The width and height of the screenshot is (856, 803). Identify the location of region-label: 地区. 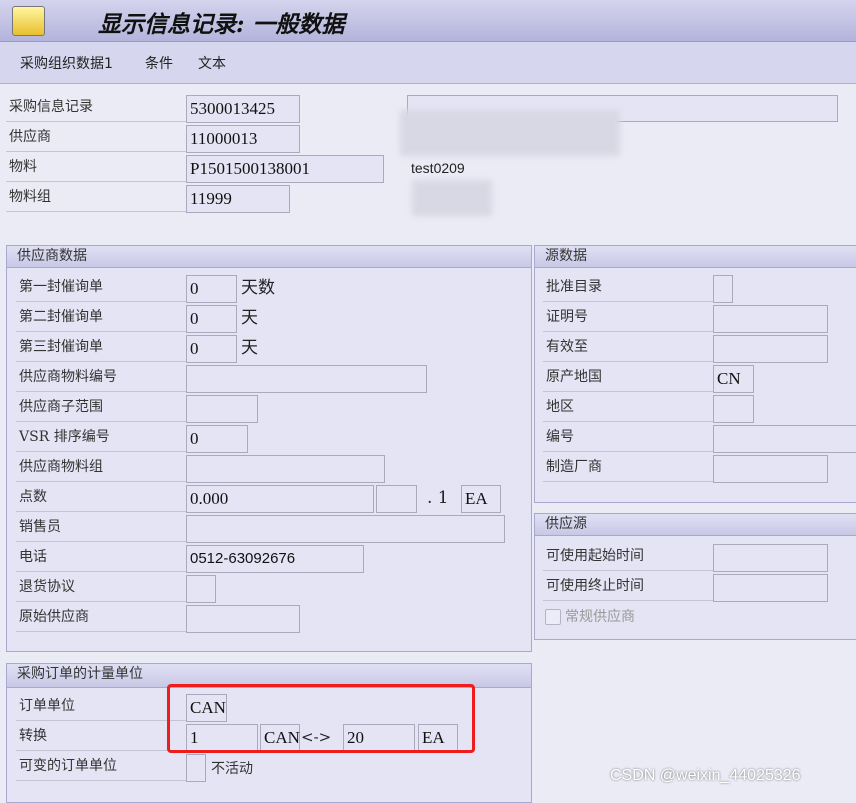
(628, 408).